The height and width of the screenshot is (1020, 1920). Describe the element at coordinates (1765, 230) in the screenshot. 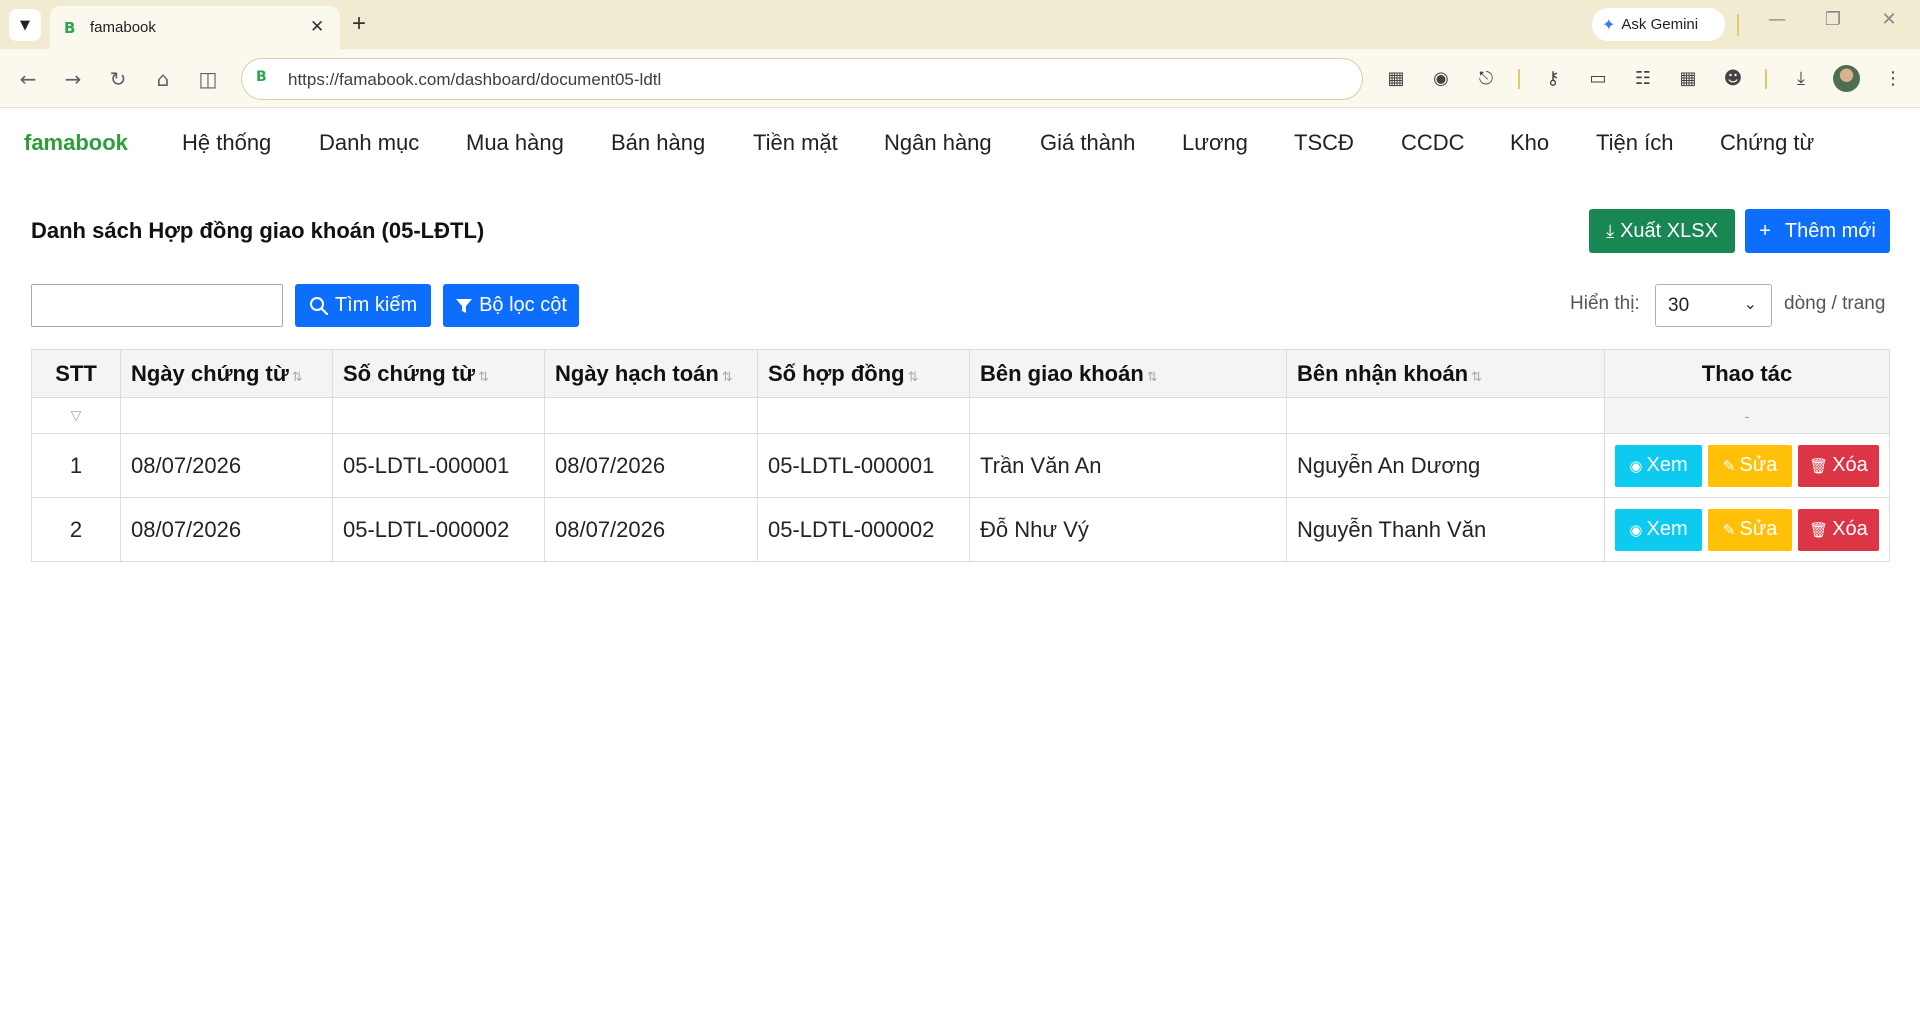

I see `plus-icon: +` at that location.